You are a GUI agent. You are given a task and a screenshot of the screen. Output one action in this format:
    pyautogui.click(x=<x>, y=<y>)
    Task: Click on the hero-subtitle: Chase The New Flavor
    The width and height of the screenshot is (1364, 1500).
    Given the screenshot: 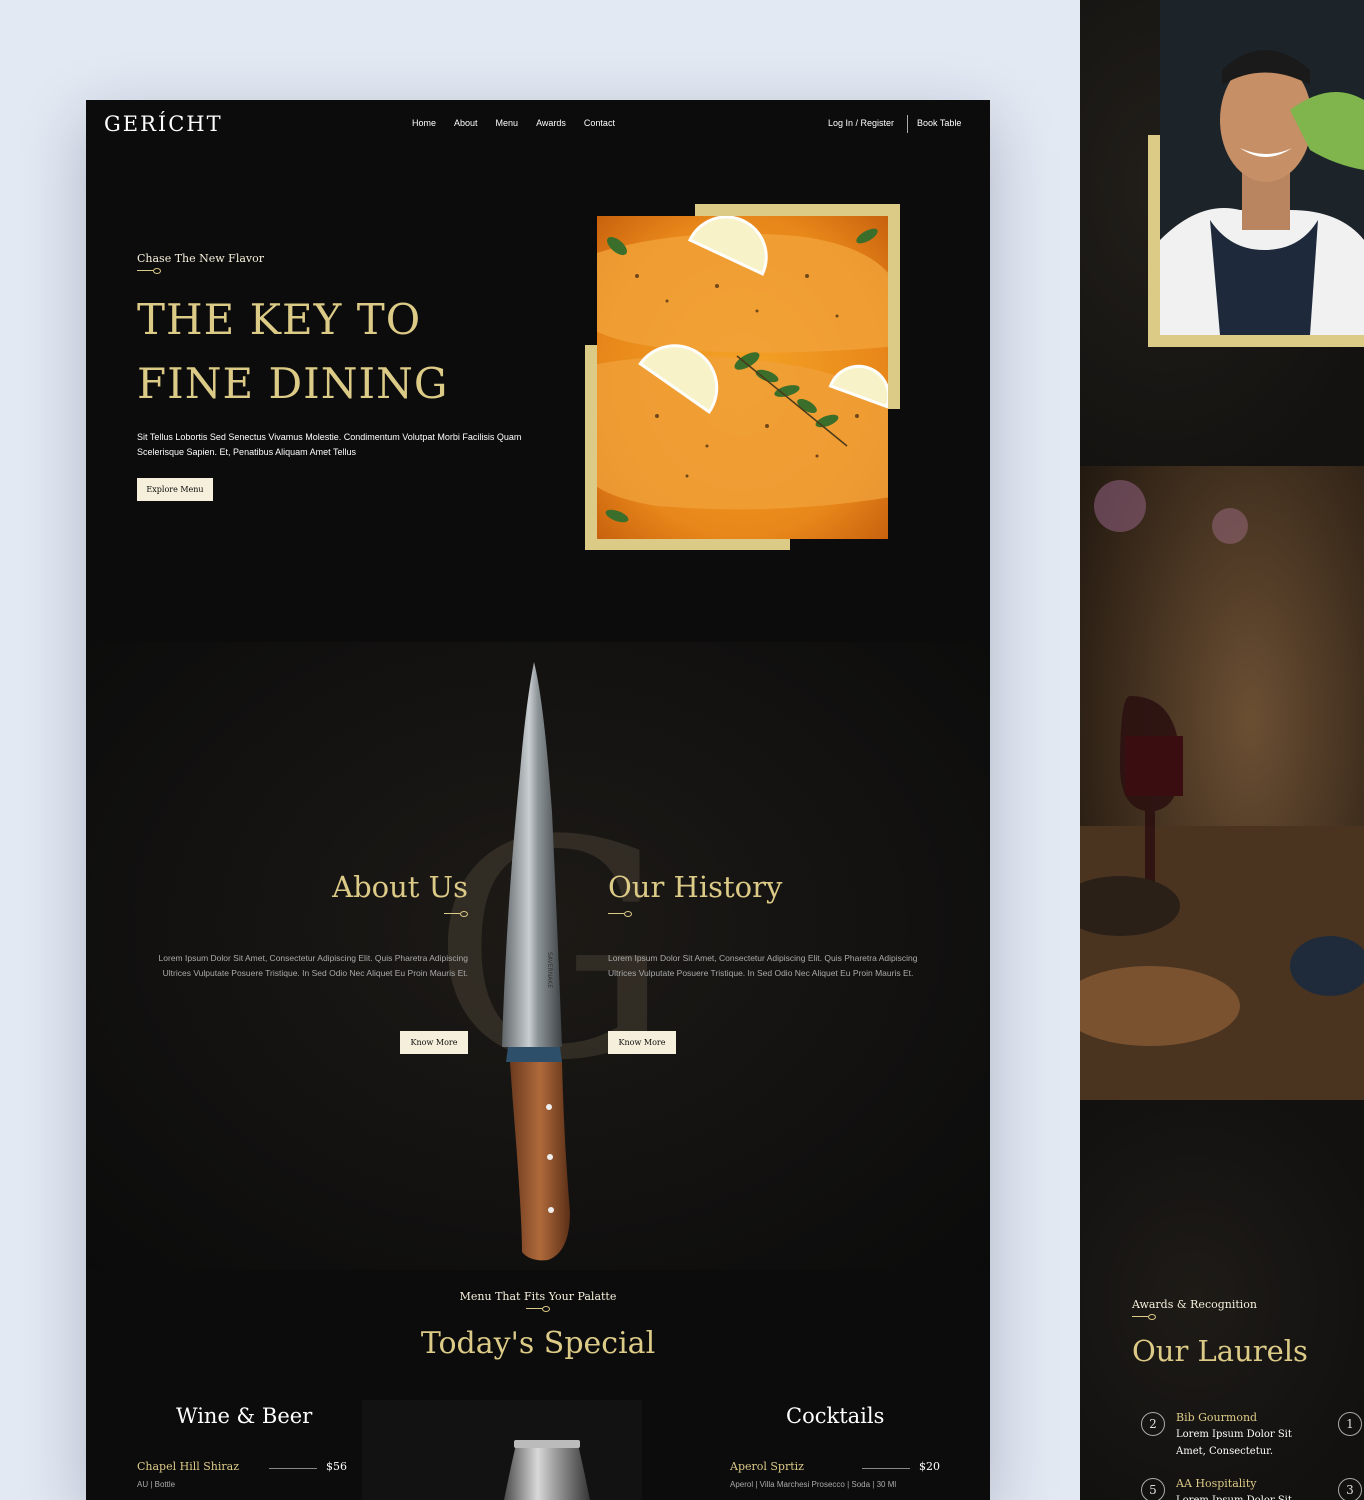 What is the action you would take?
    pyautogui.click(x=200, y=258)
    